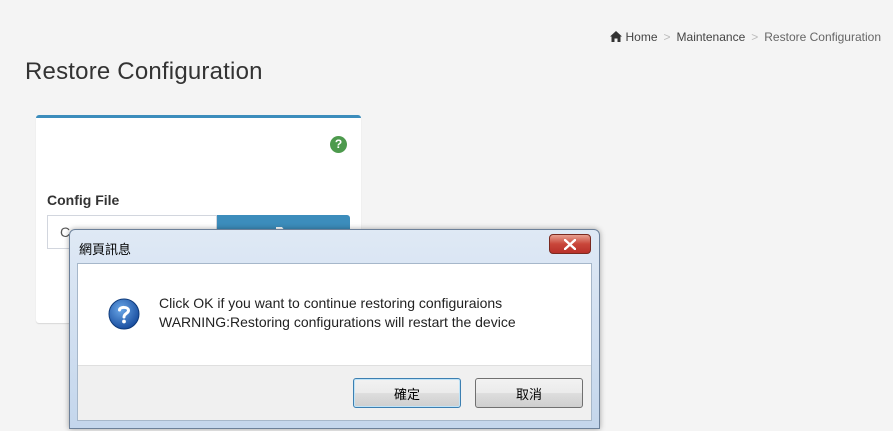  What do you see at coordinates (144, 72) in the screenshot?
I see `page-title: Restore Configuration` at bounding box center [144, 72].